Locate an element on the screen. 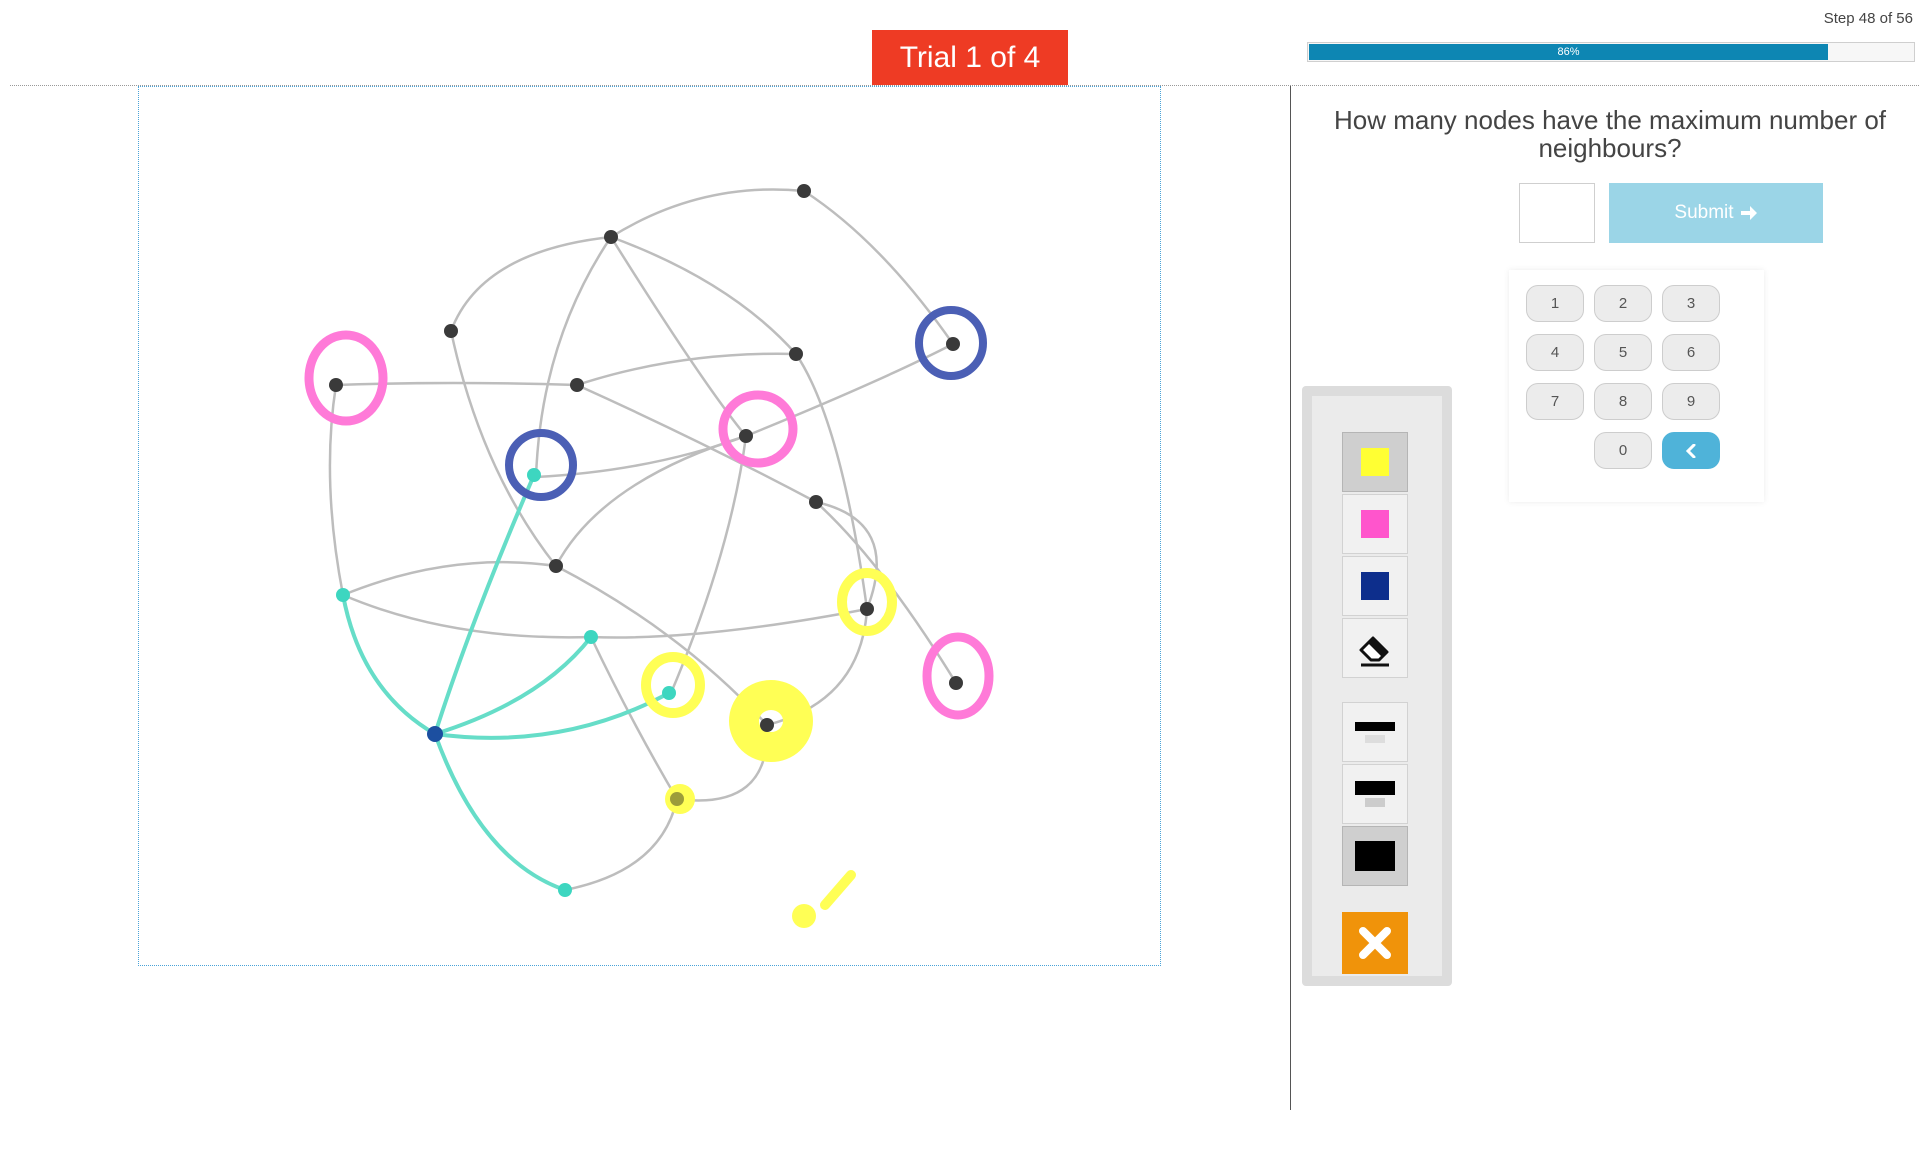 This screenshot has height=1160, width=1919. arrow-right-icon is located at coordinates (1748, 213).